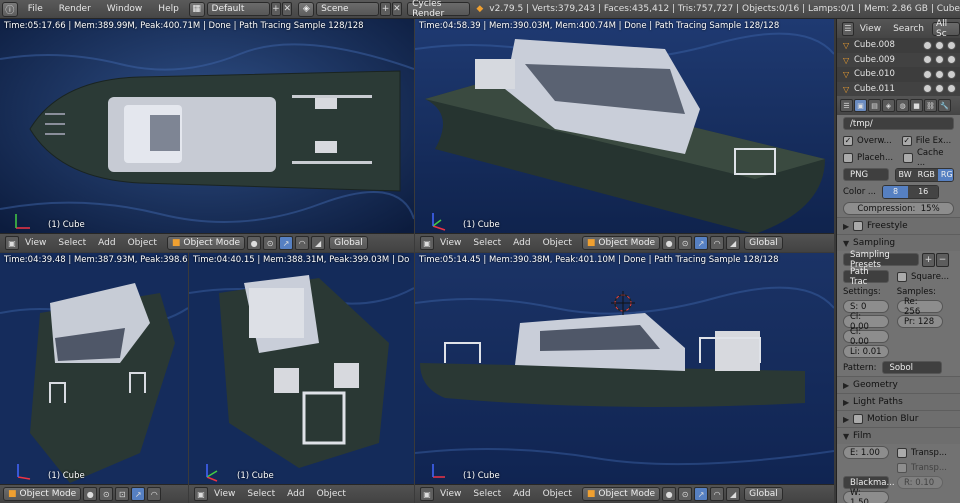 The height and width of the screenshot is (503, 960). I want to click on object-tab-icon: ■, so click(916, 105).